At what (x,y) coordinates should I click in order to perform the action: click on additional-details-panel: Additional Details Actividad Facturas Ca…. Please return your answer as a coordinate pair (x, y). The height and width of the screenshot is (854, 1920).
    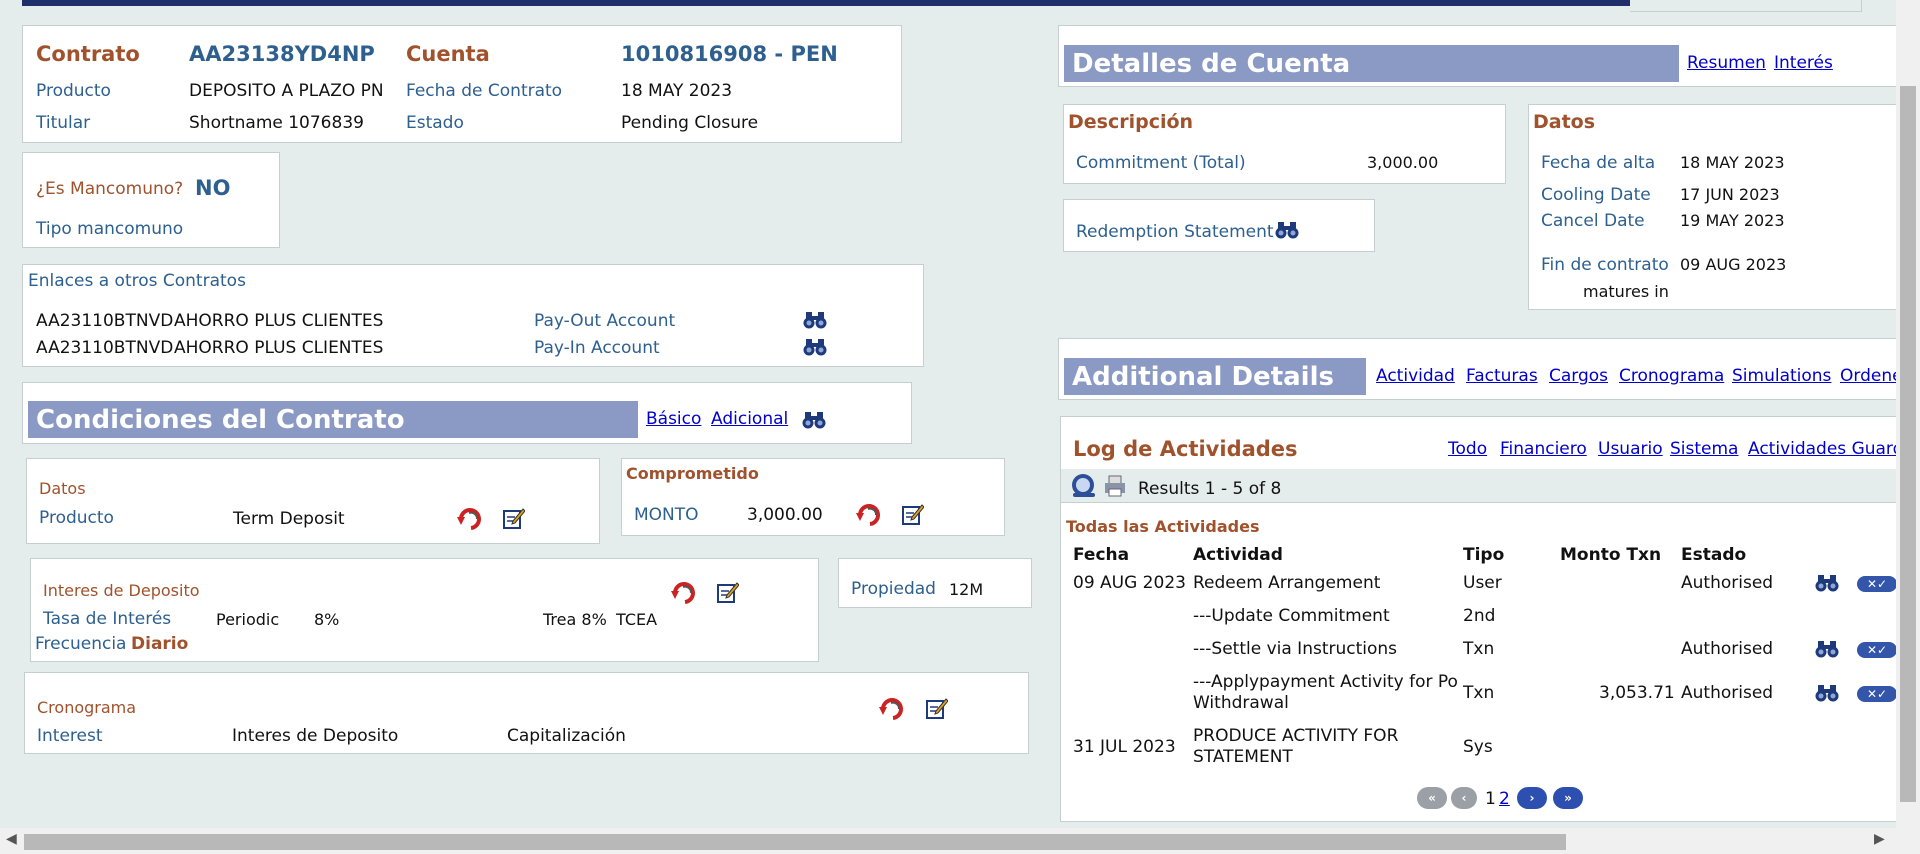
    Looking at the image, I should click on (1480, 369).